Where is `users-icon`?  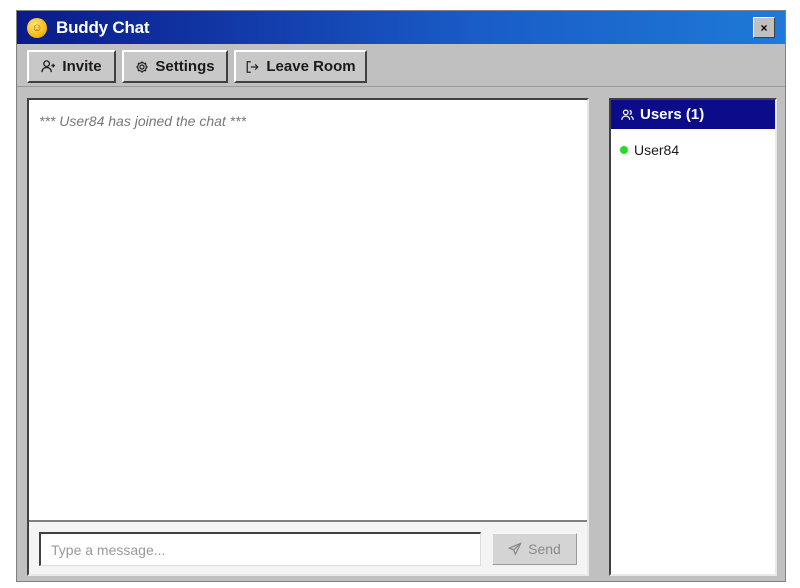 users-icon is located at coordinates (627, 115).